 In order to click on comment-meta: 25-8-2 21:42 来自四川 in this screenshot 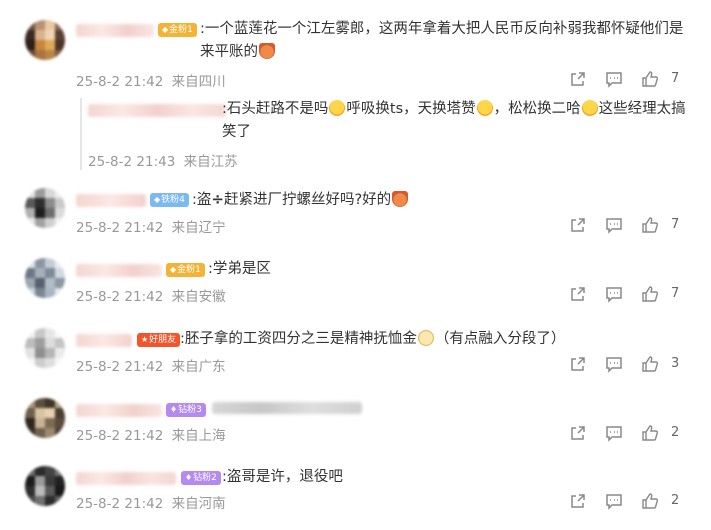, I will do `click(151, 80)`.